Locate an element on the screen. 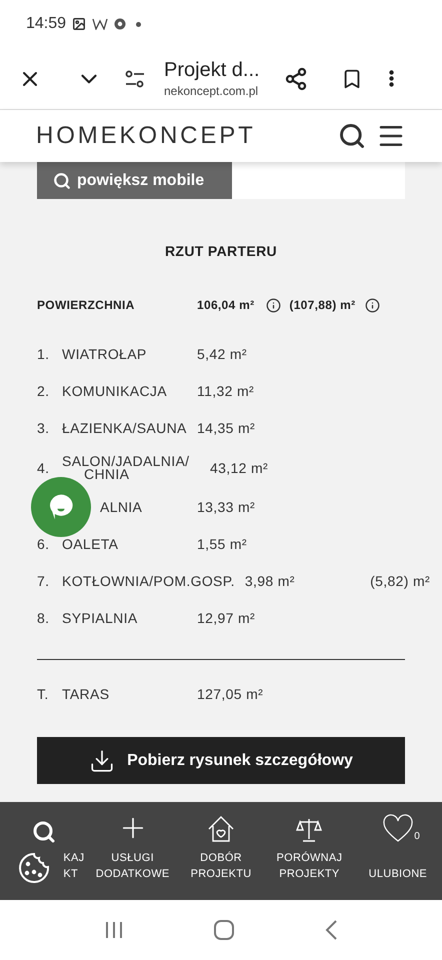 The width and height of the screenshot is (442, 960). room-number: T. is located at coordinates (43, 694).